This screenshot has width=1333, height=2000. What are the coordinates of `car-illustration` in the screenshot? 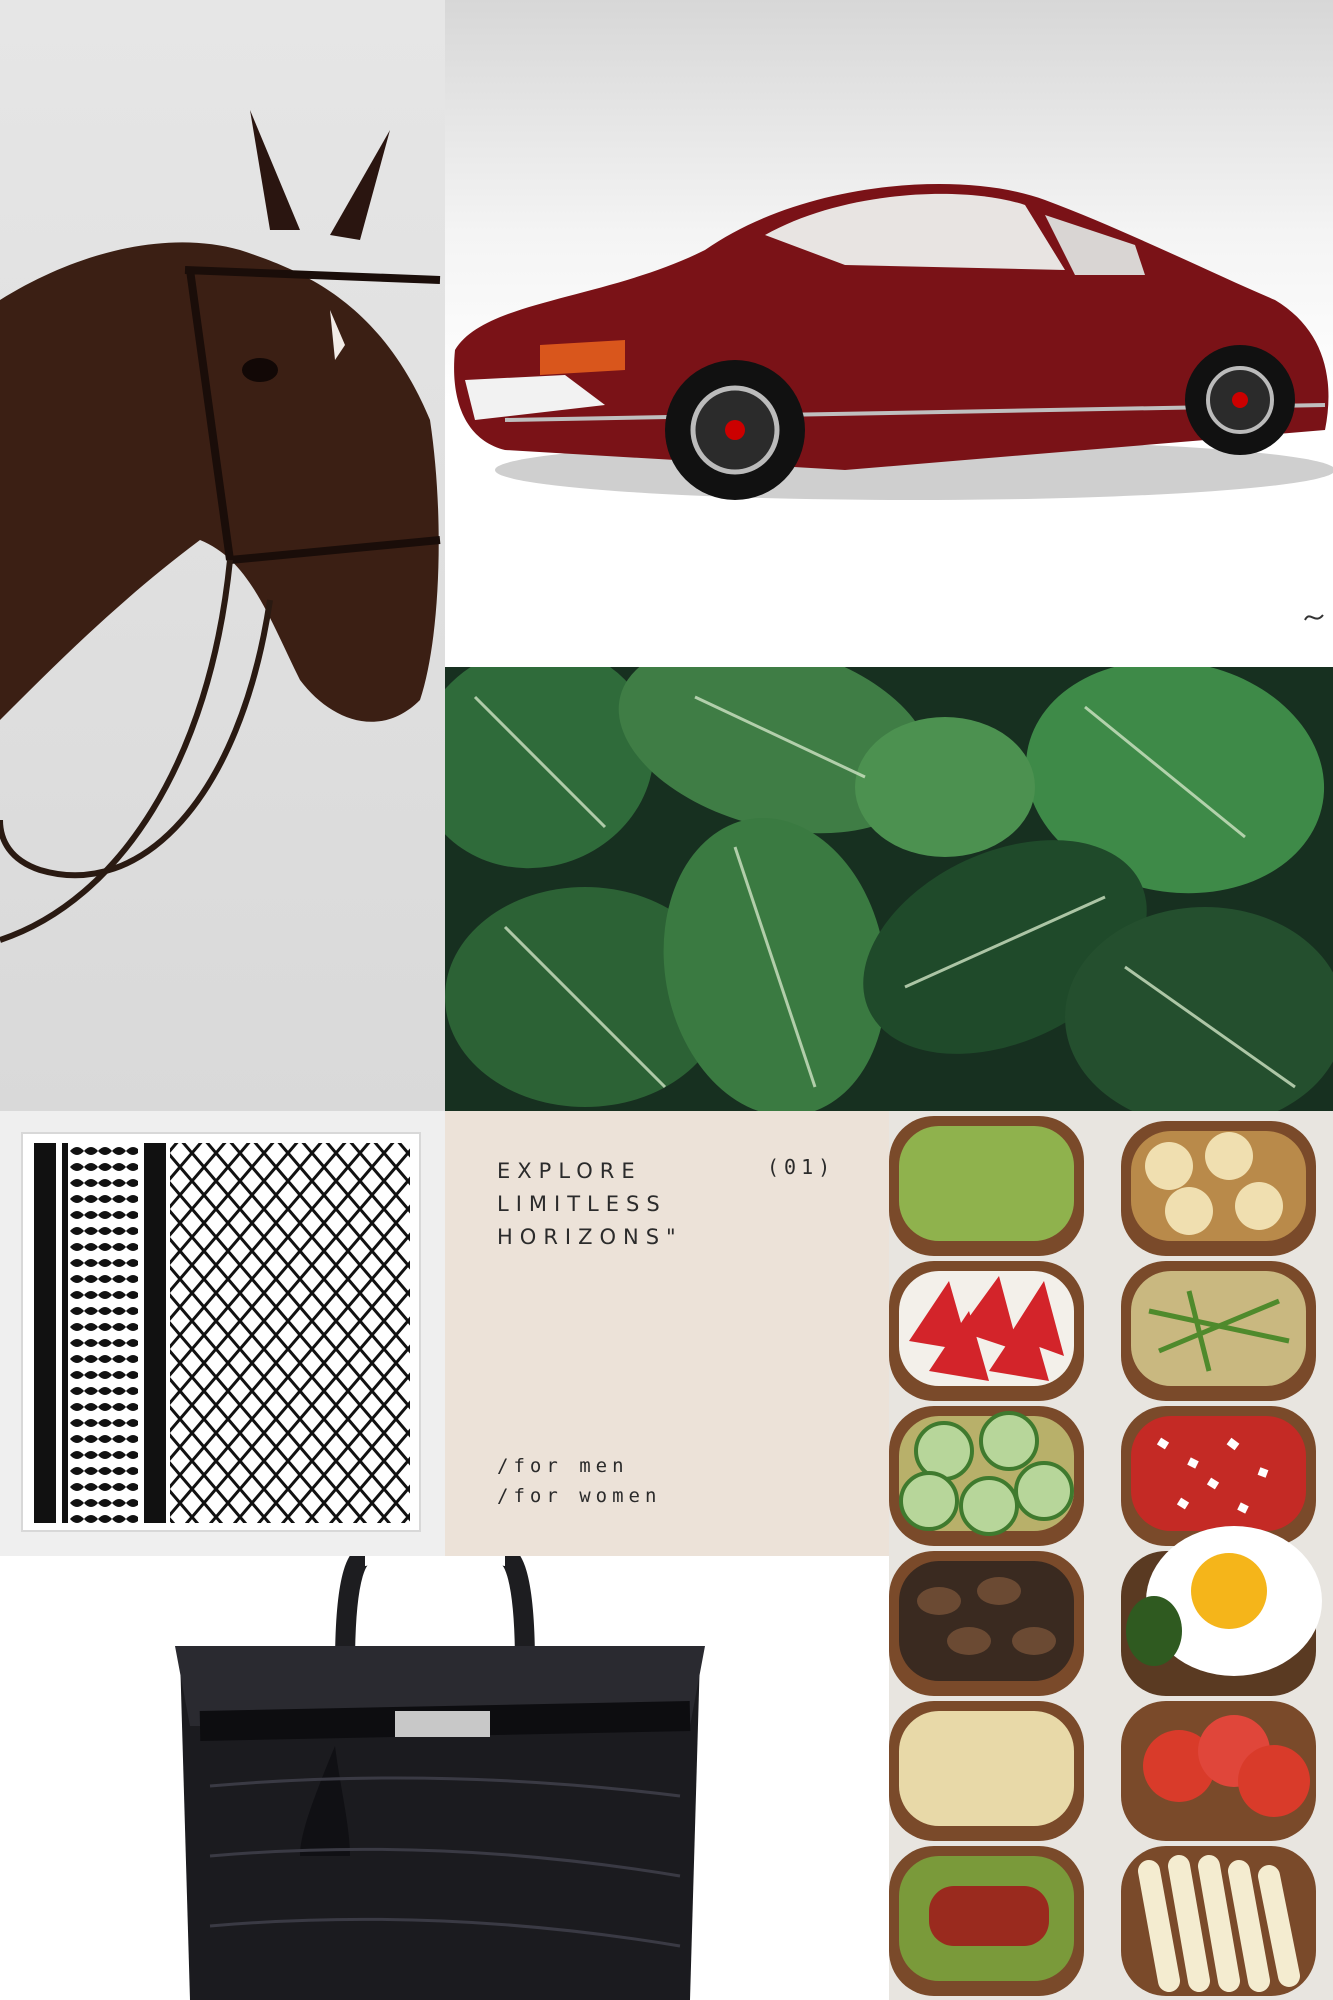 It's located at (893, 402).